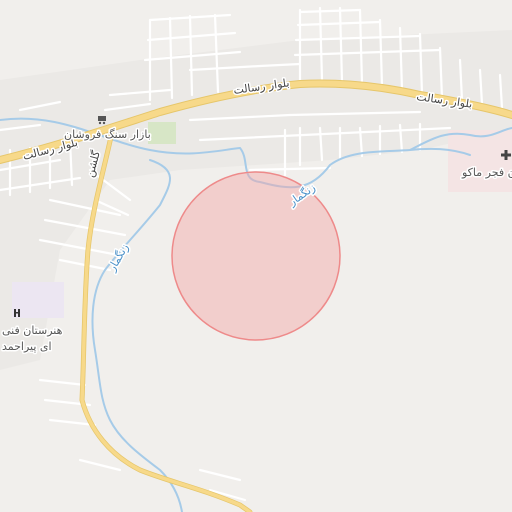 This screenshot has width=512, height=512. What do you see at coordinates (27, 346) in the screenshot?
I see `poi-label-school-line2: ای پیراحمد` at bounding box center [27, 346].